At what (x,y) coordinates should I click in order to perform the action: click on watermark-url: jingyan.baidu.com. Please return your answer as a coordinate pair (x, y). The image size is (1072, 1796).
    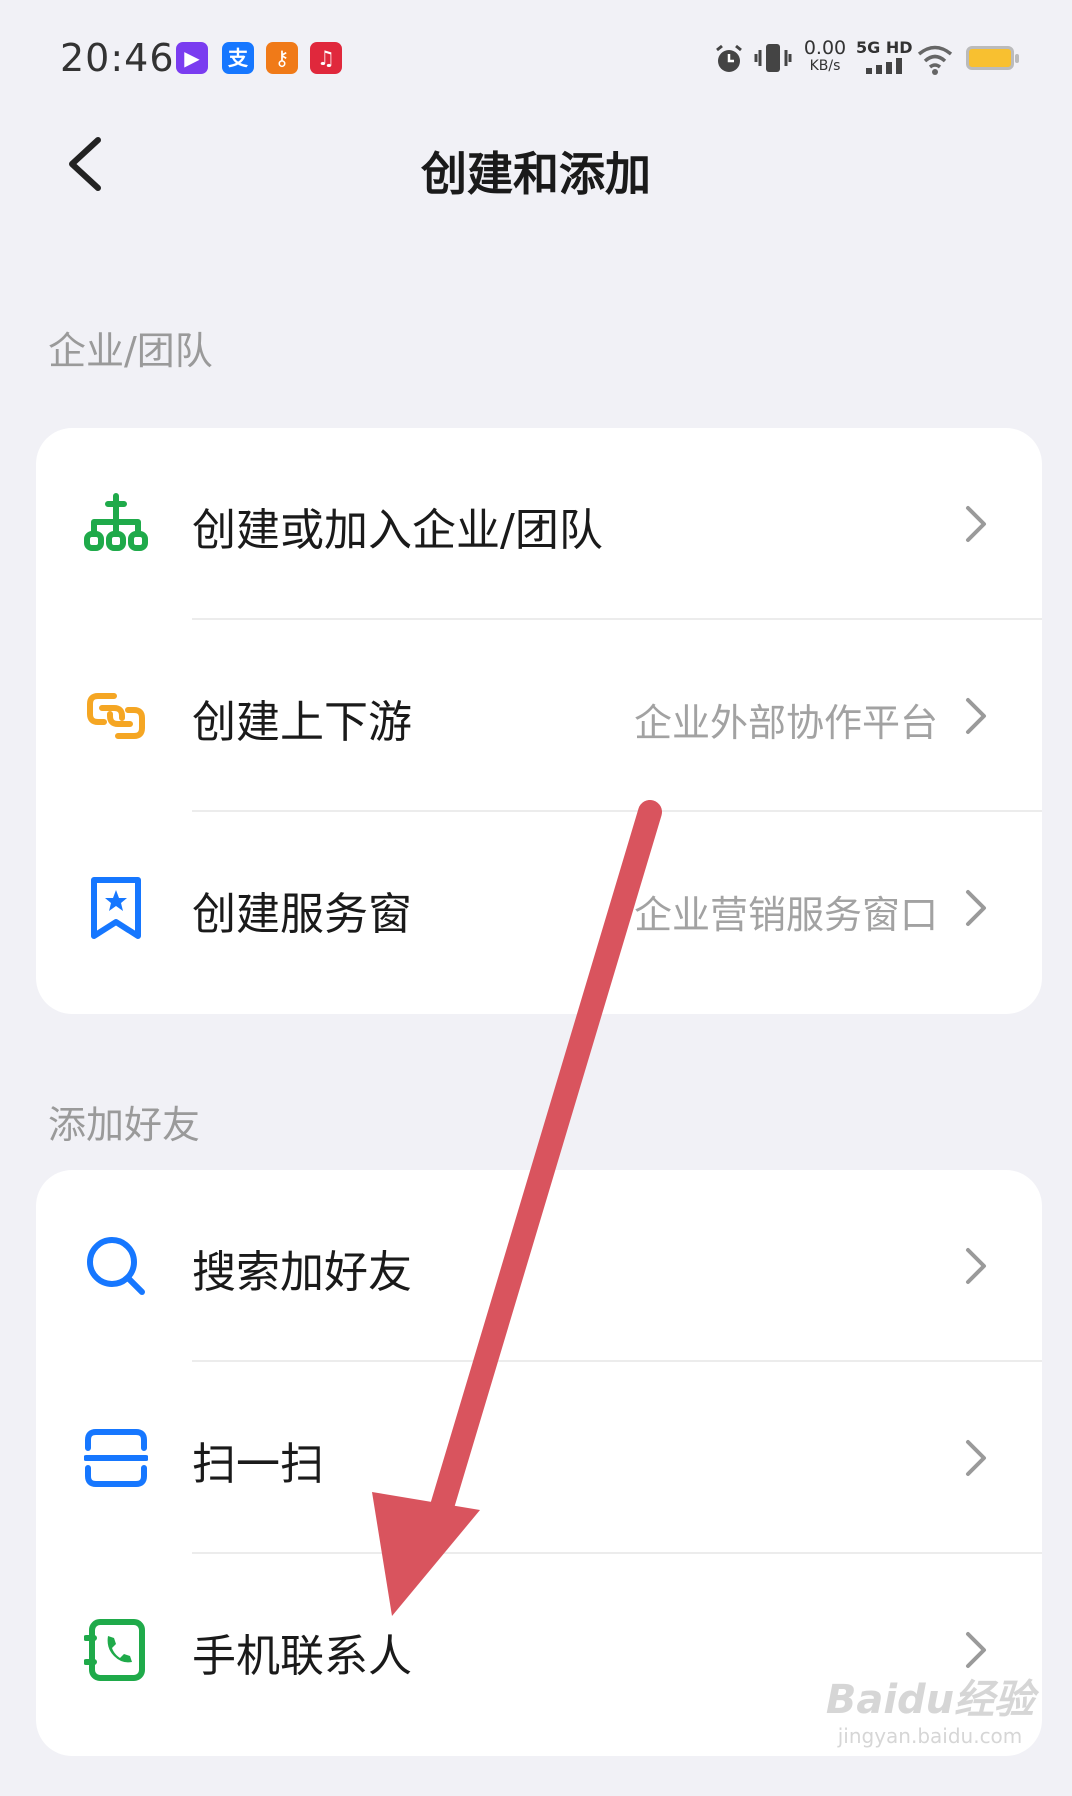
    Looking at the image, I should click on (930, 1736).